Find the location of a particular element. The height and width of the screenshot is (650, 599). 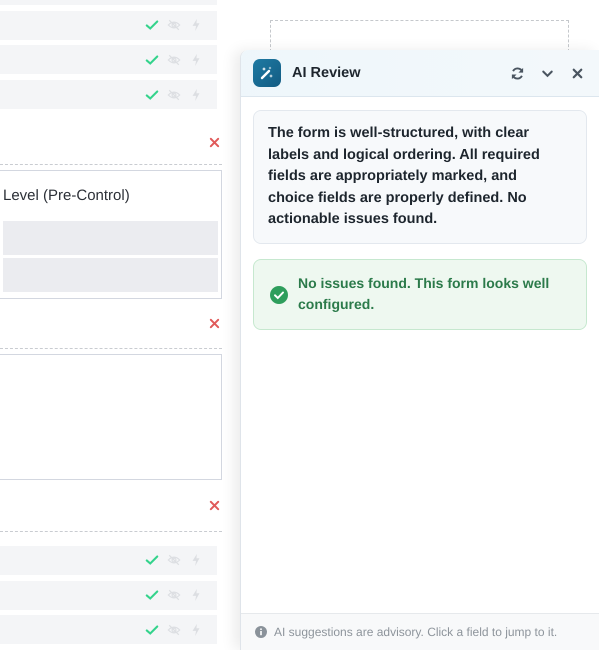

refresh-icon is located at coordinates (517, 73).